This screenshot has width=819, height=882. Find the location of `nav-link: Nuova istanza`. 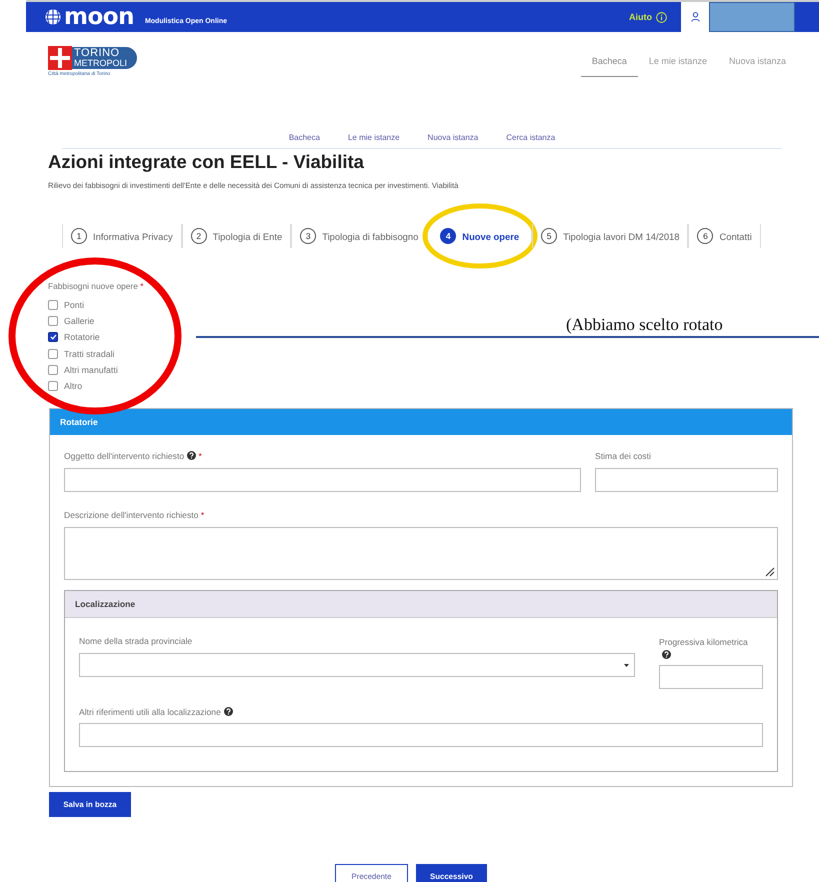

nav-link: Nuova istanza is located at coordinates (453, 137).